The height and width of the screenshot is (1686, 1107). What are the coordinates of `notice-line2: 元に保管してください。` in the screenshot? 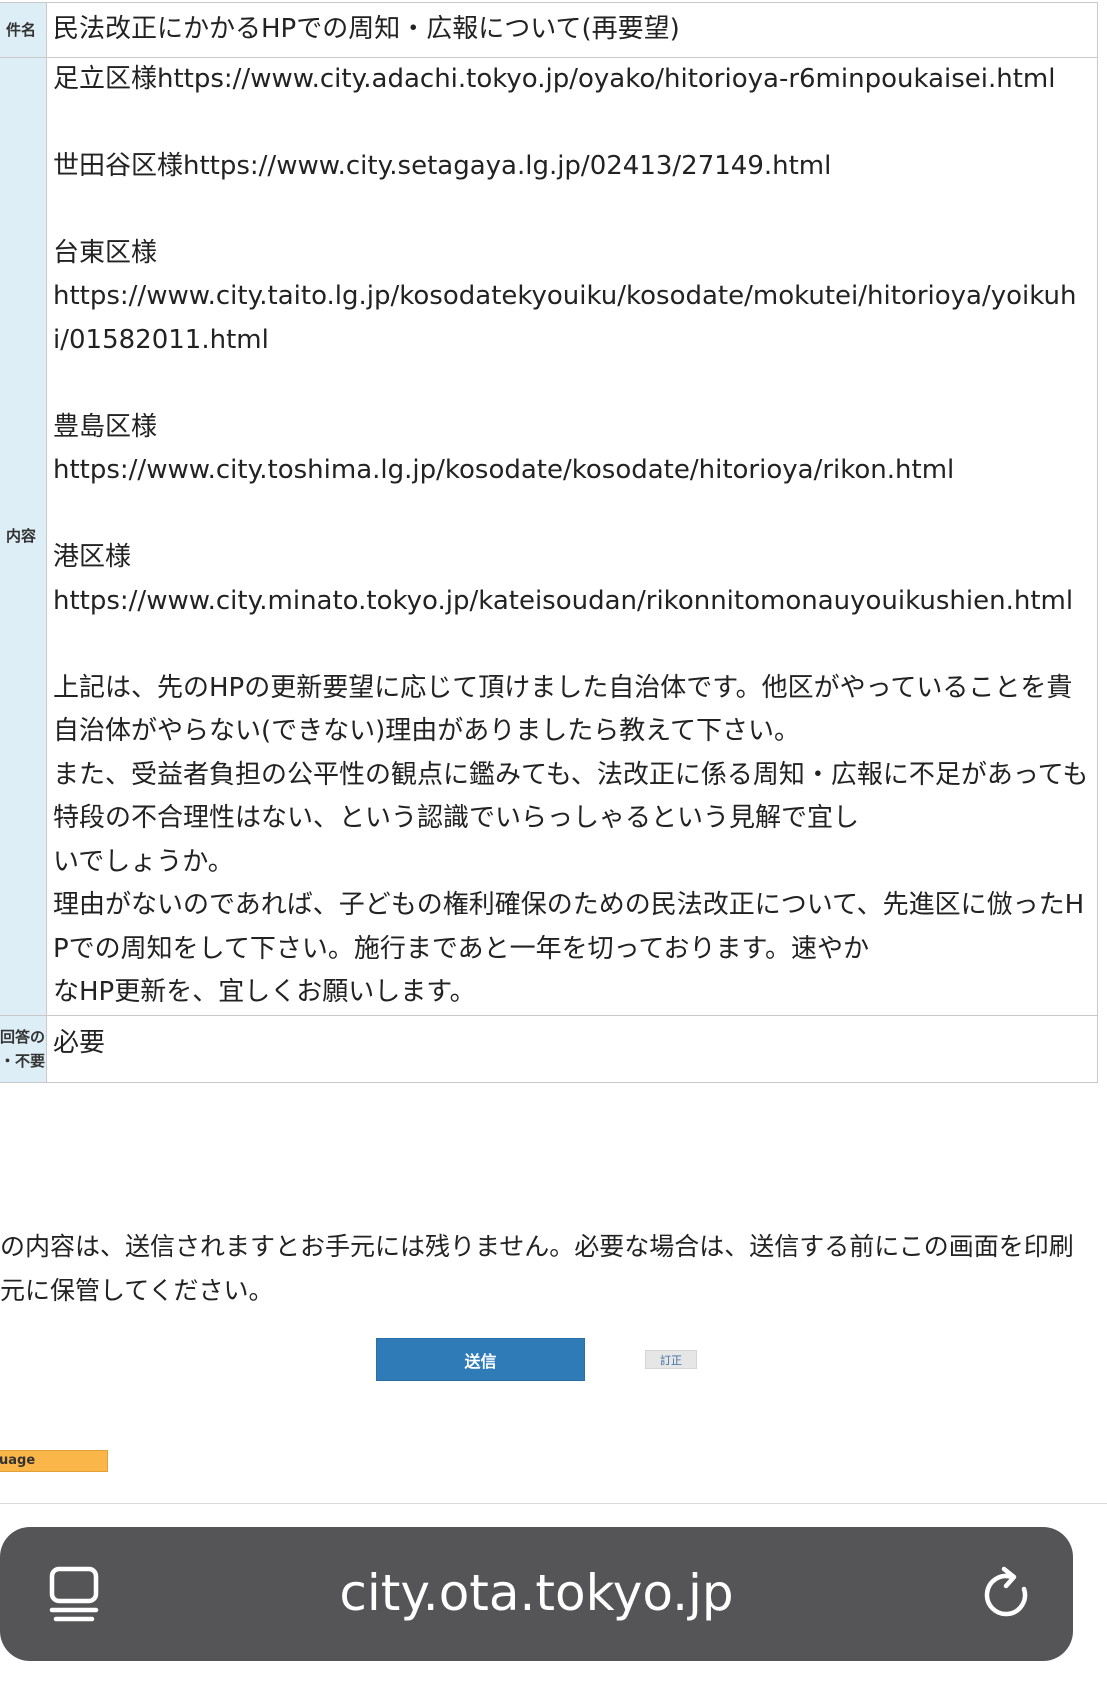 It's located at (137, 1290).